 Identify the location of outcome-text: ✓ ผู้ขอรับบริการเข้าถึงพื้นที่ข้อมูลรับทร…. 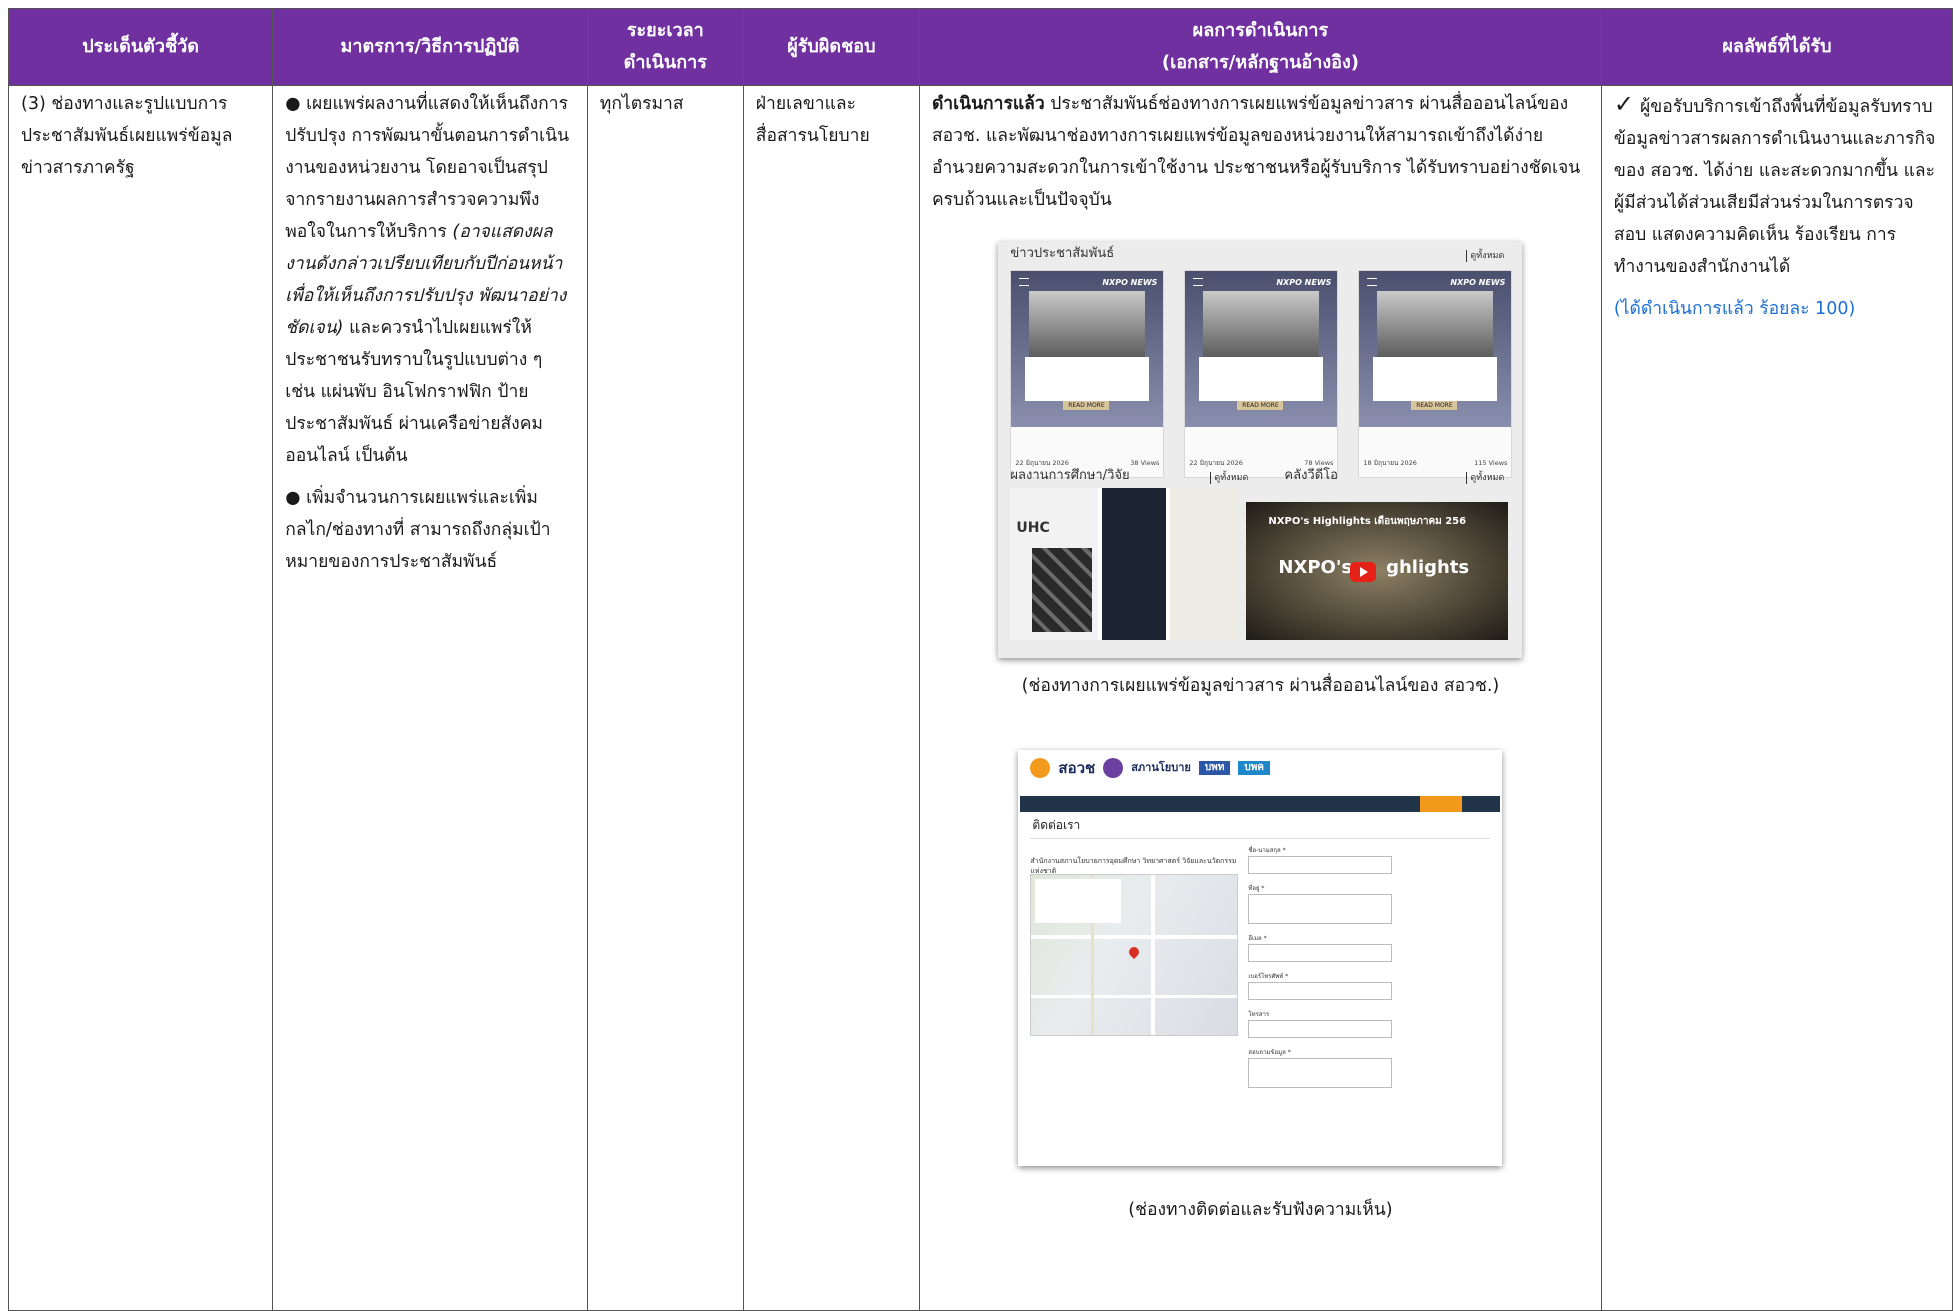
(1777, 185).